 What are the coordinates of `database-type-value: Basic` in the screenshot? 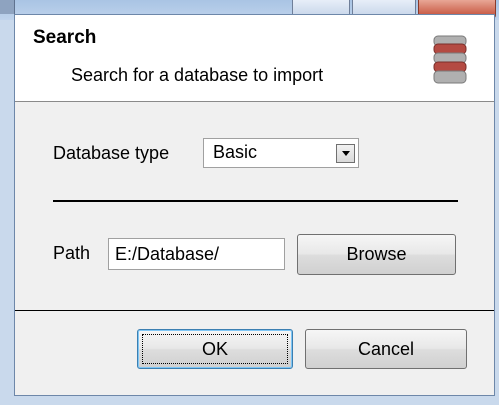 It's located at (235, 152).